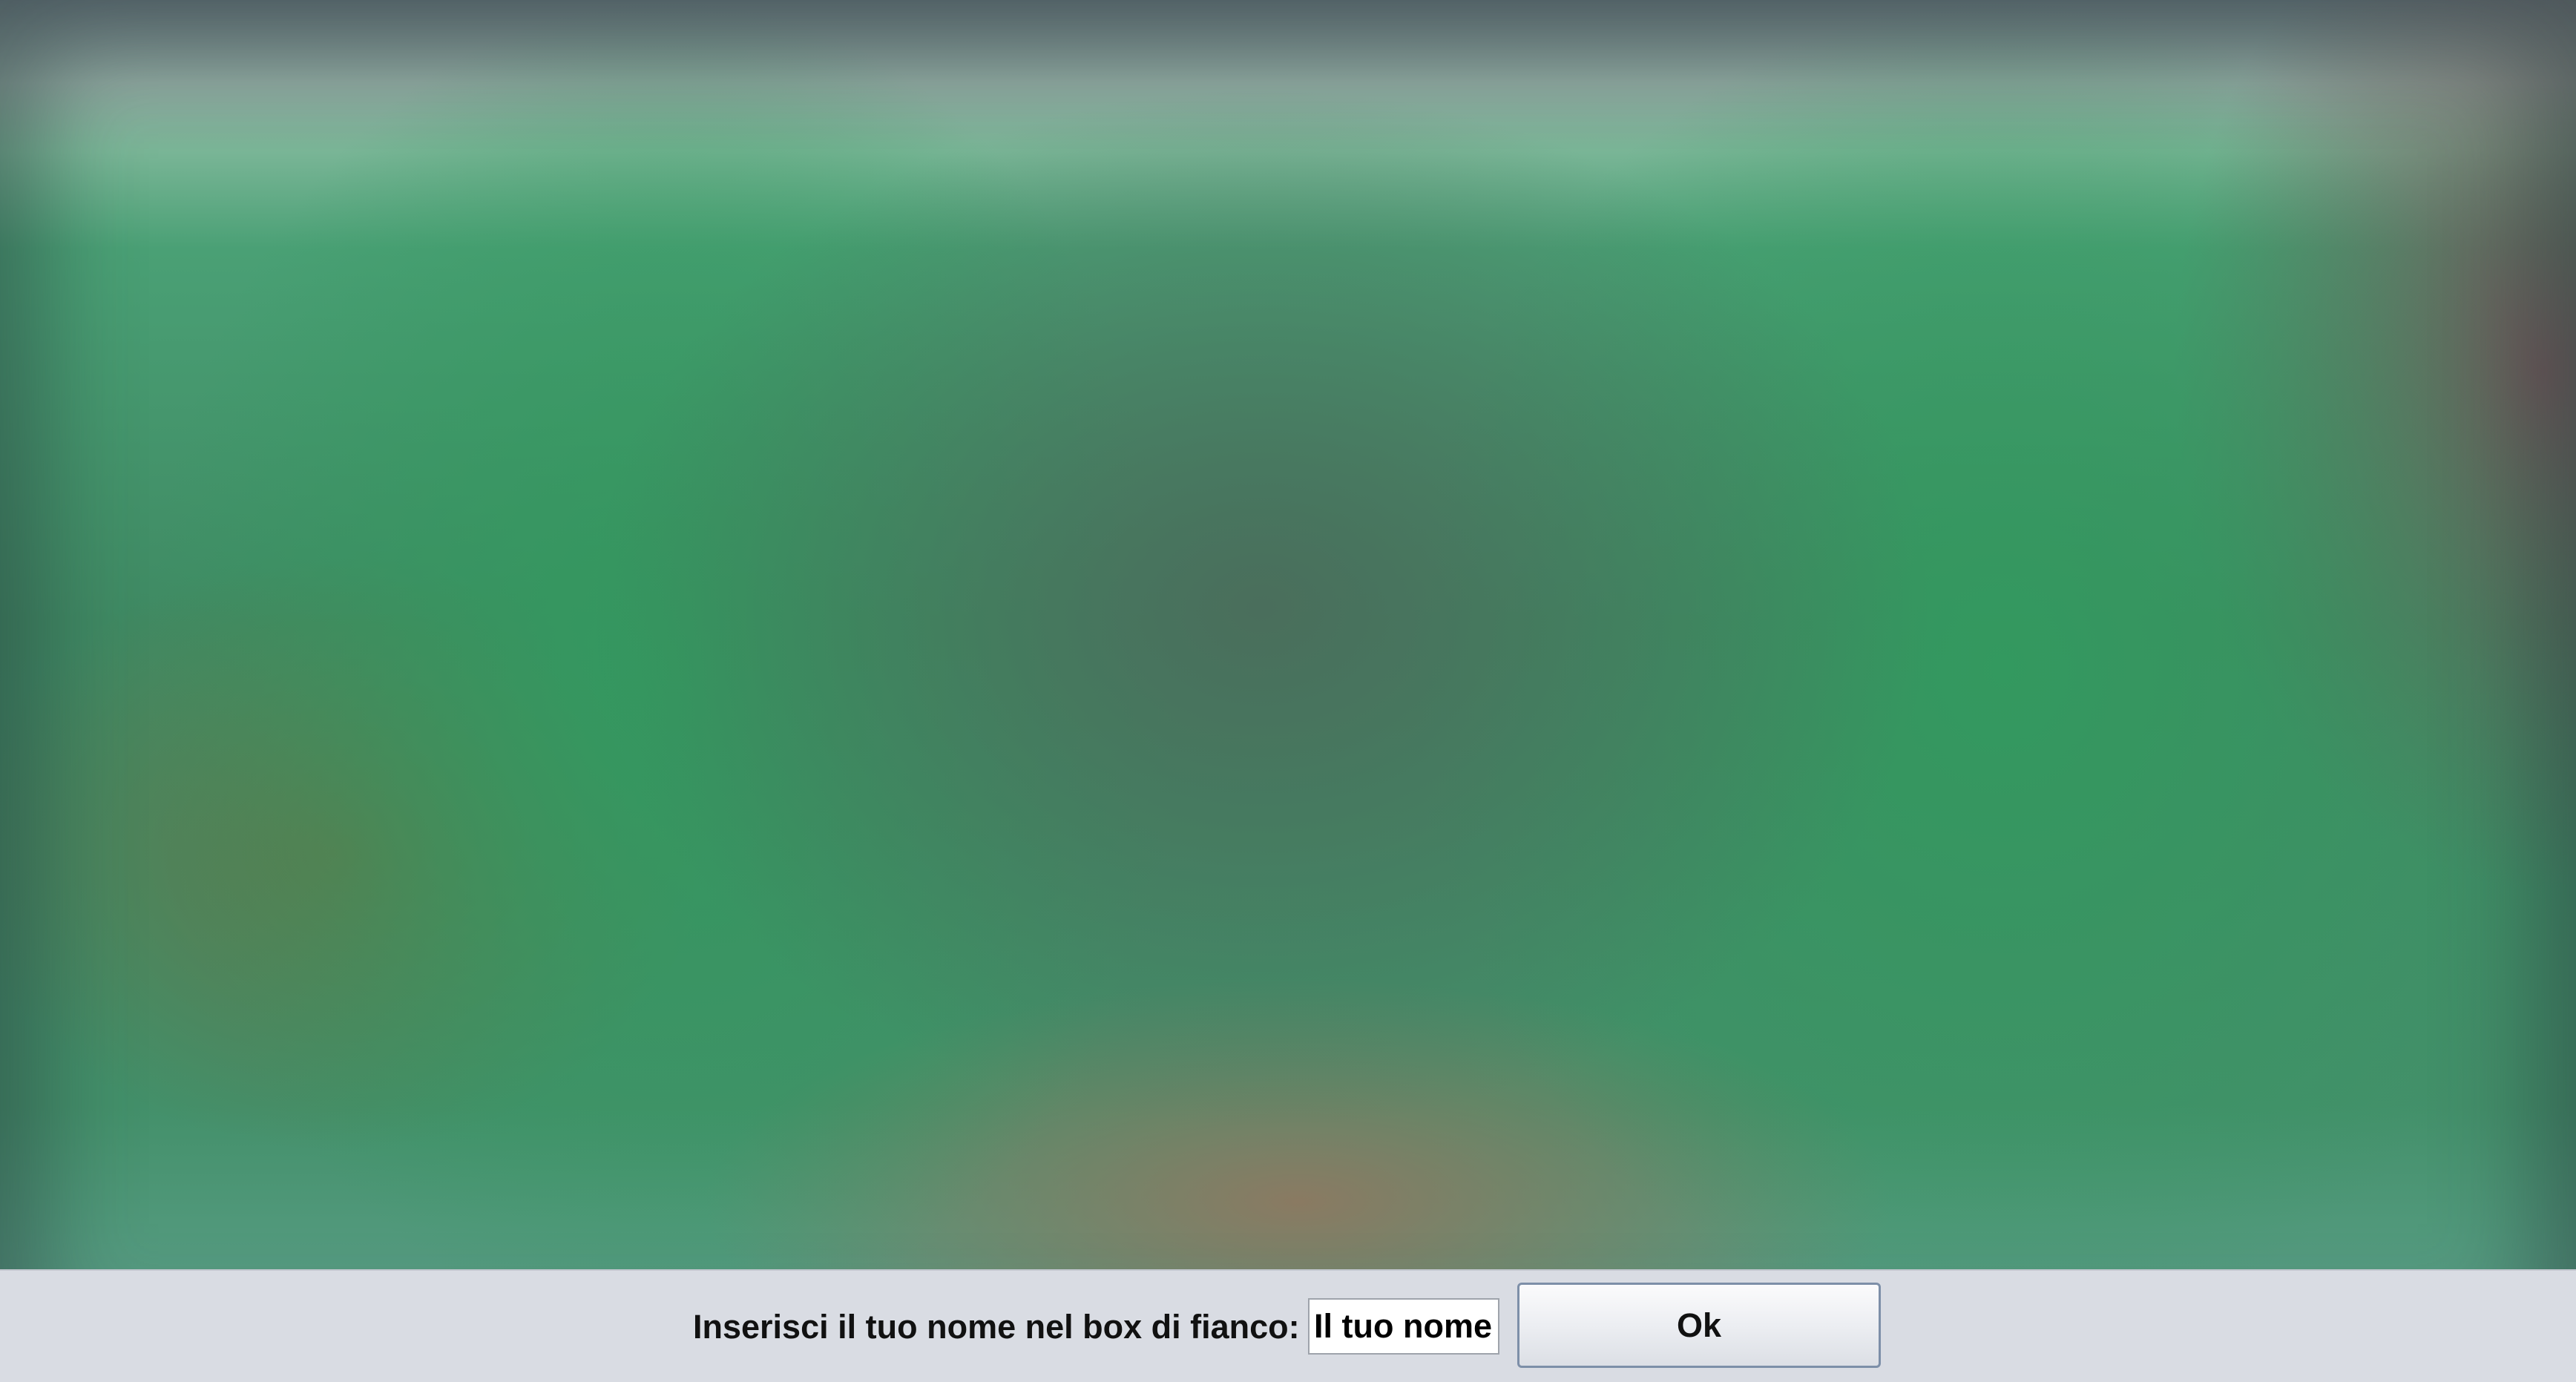 The height and width of the screenshot is (1382, 2576). Describe the element at coordinates (997, 1327) in the screenshot. I see `name-prompt-label: Inserisci il tuo nome nel box di fianco:` at that location.